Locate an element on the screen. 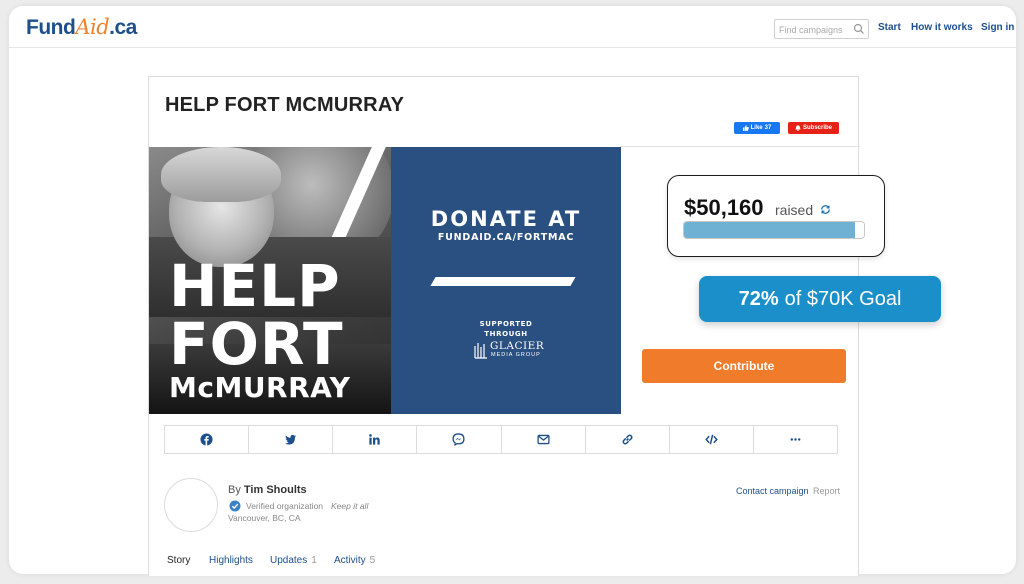 The width and height of the screenshot is (1024, 584). hero-help-text: HELP is located at coordinates (255, 286).